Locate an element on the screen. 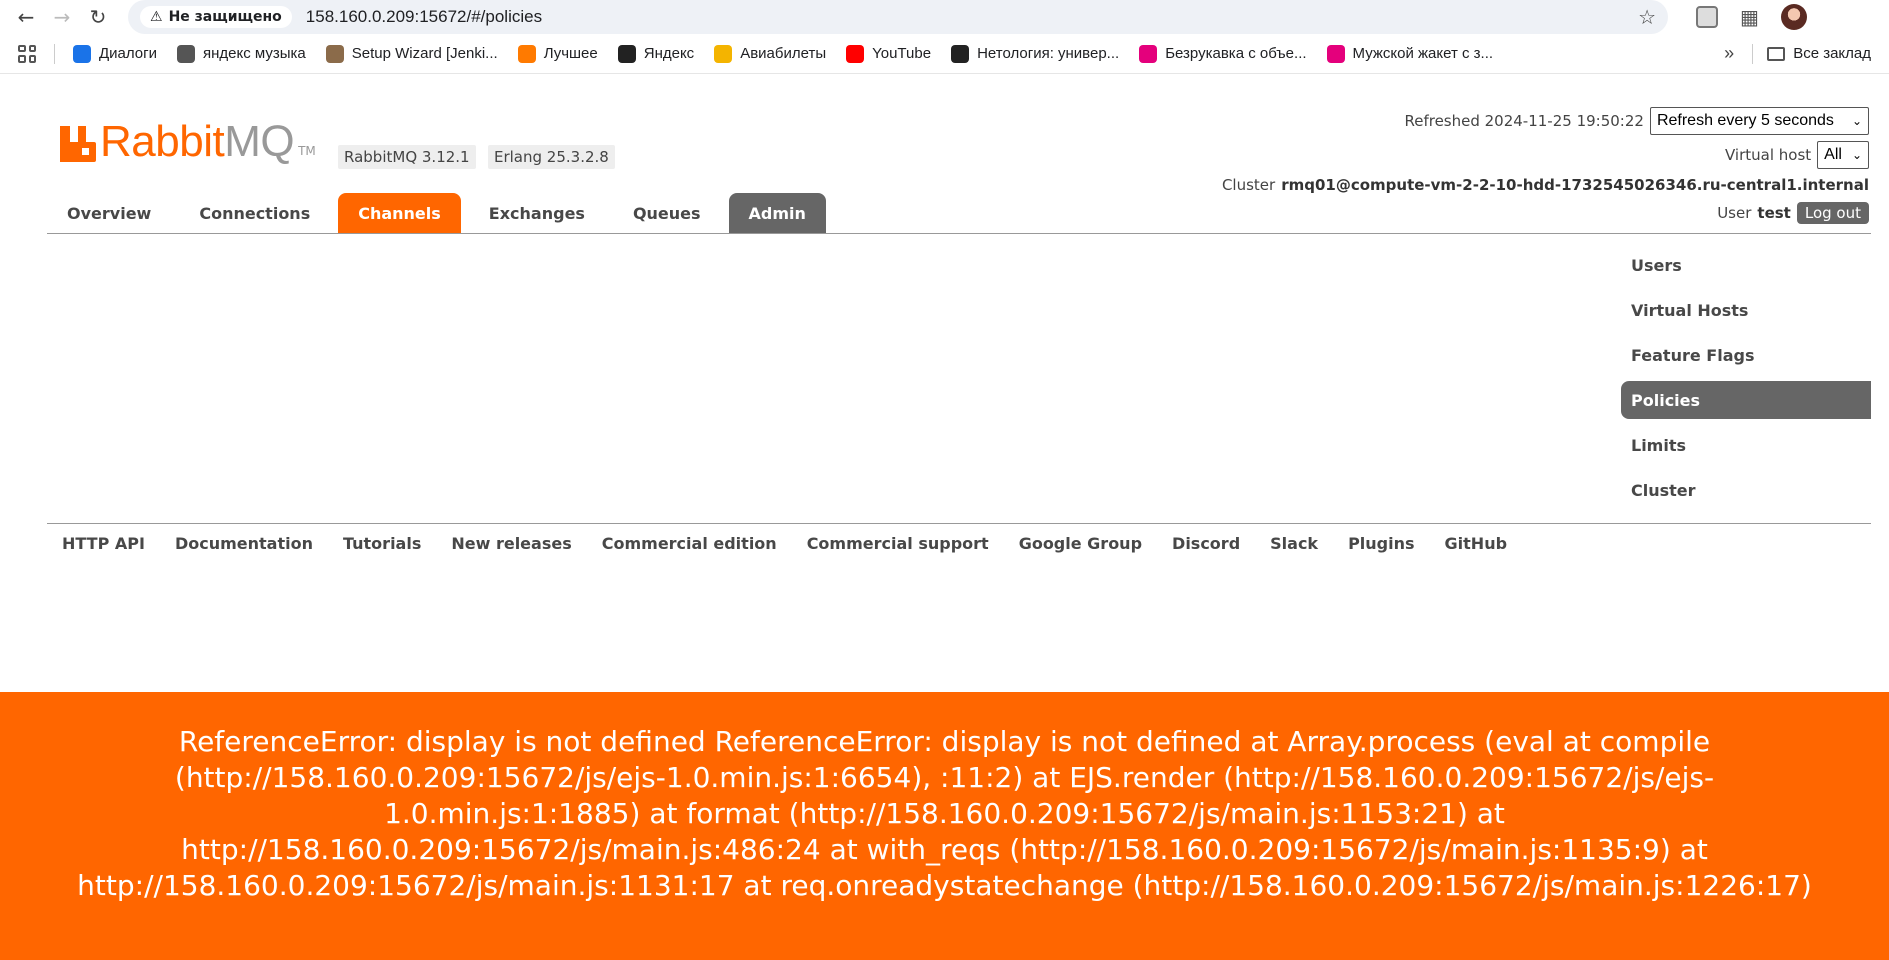 The image size is (1889, 960). bookmark-item: Яндекс is located at coordinates (656, 53).